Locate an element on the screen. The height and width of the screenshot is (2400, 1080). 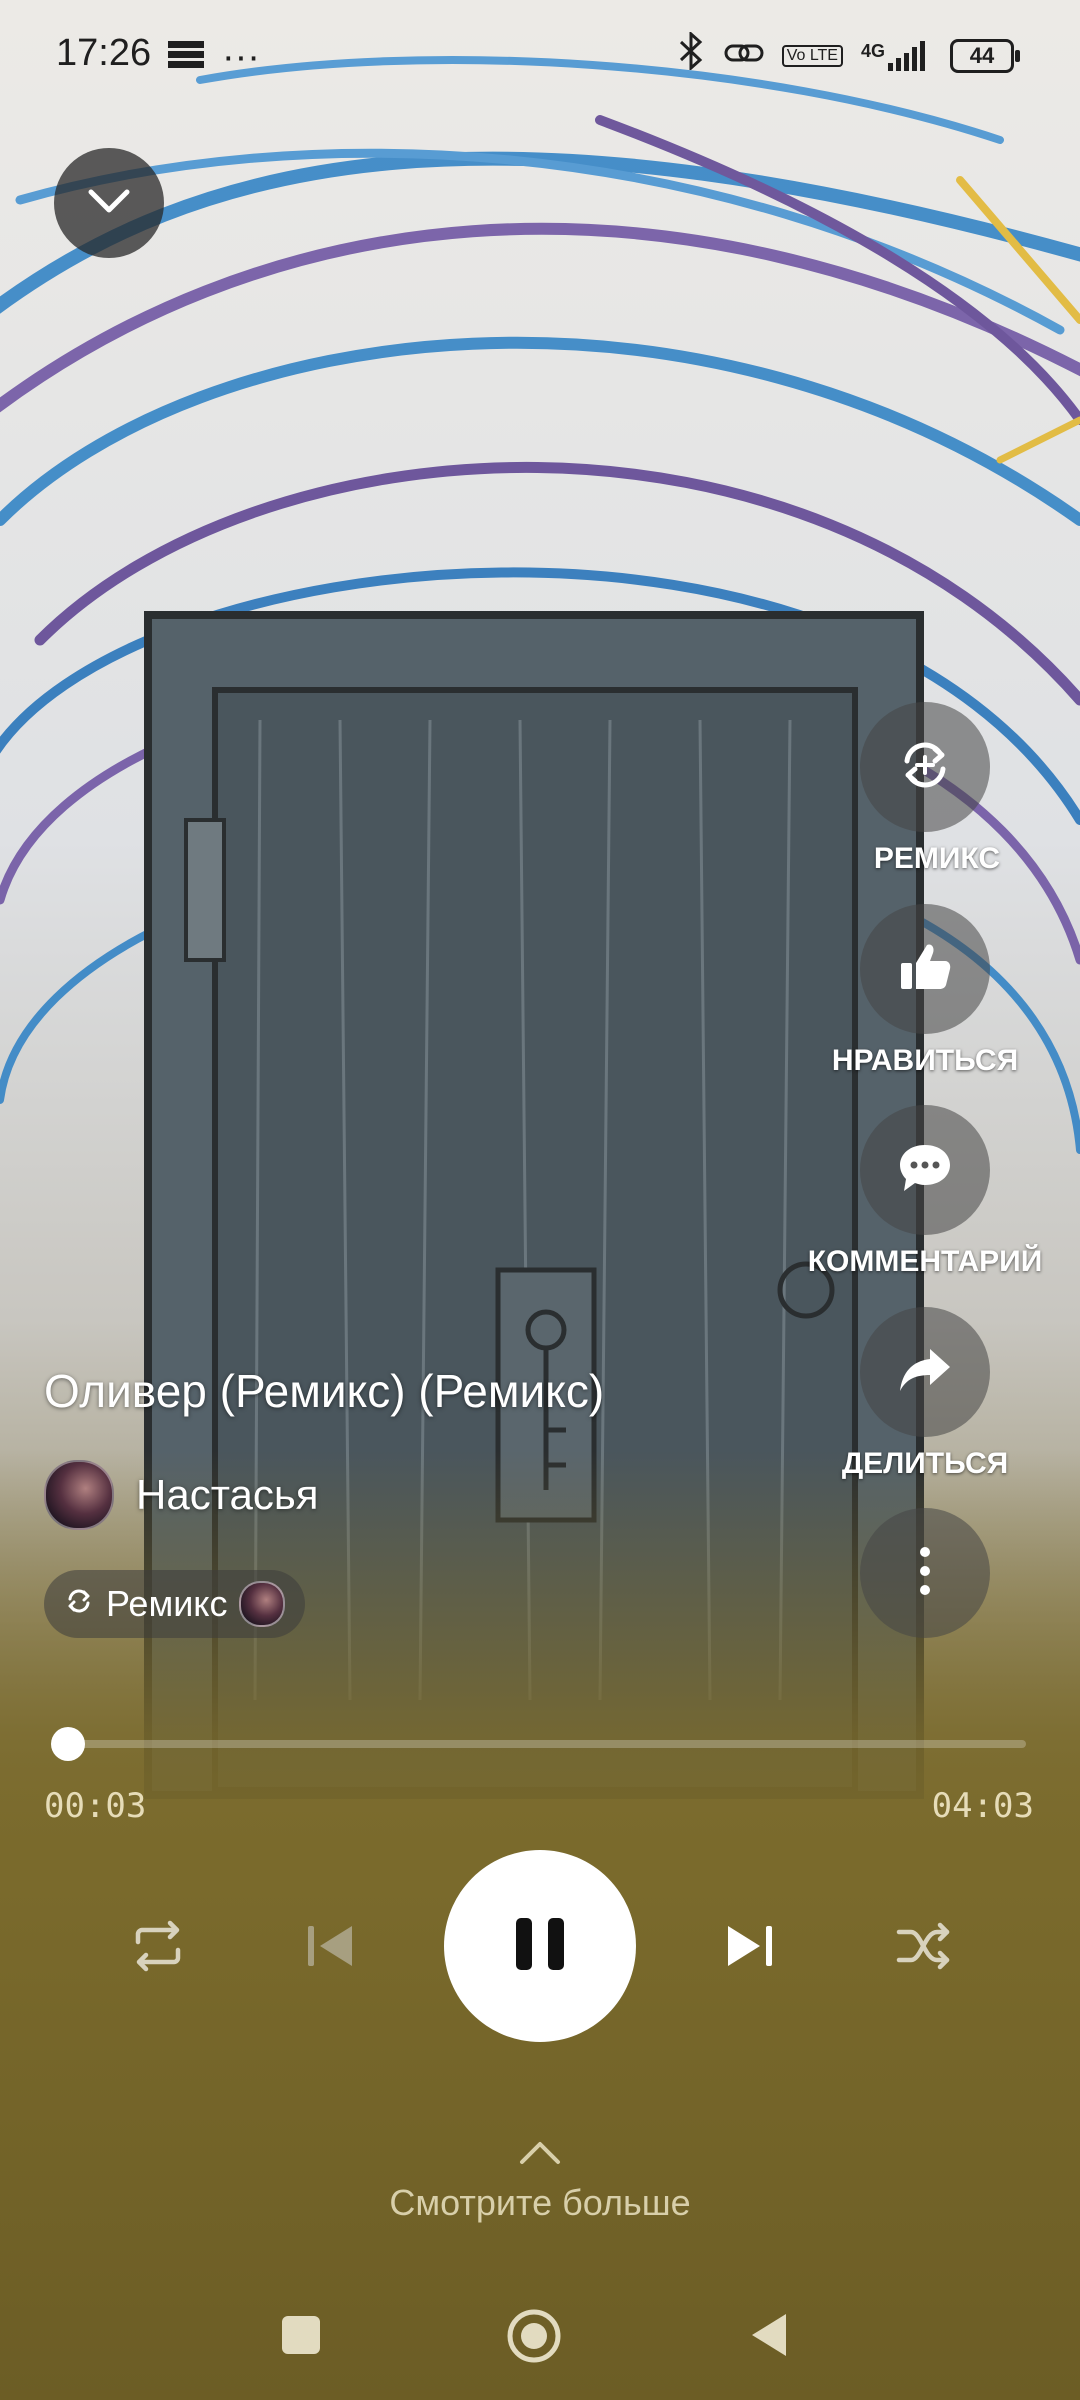
link-icon is located at coordinates (744, 56).